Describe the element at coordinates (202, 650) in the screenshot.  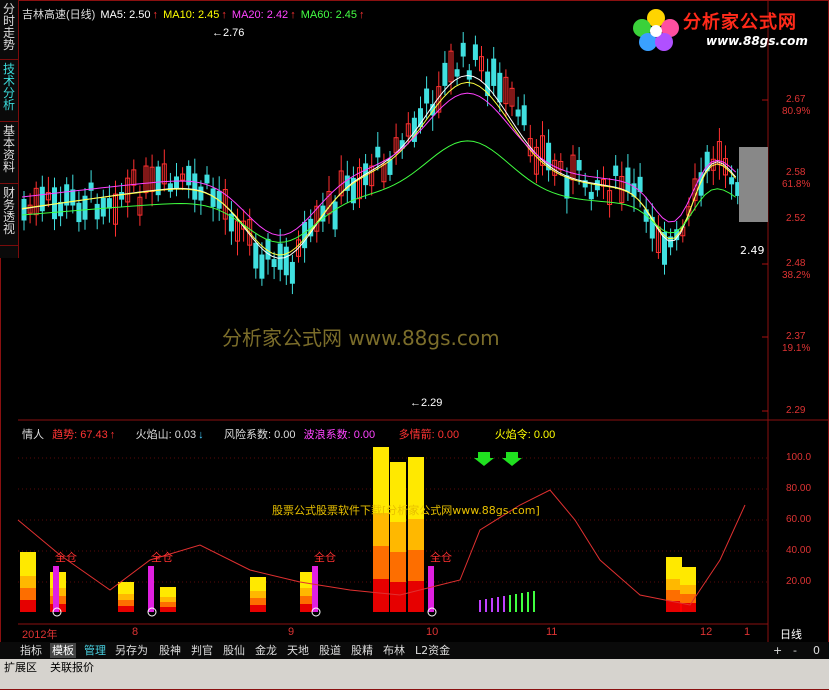
I see `tab-panguan: 判官` at that location.